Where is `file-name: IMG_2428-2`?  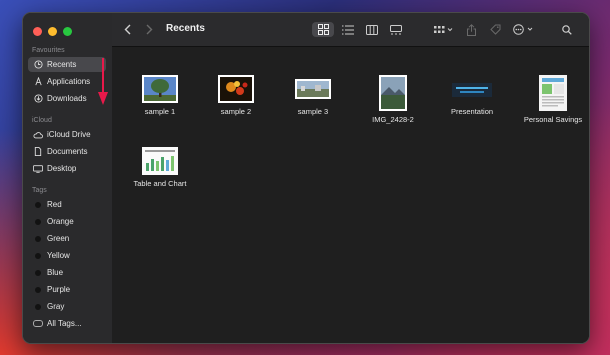 file-name: IMG_2428-2 is located at coordinates (393, 119).